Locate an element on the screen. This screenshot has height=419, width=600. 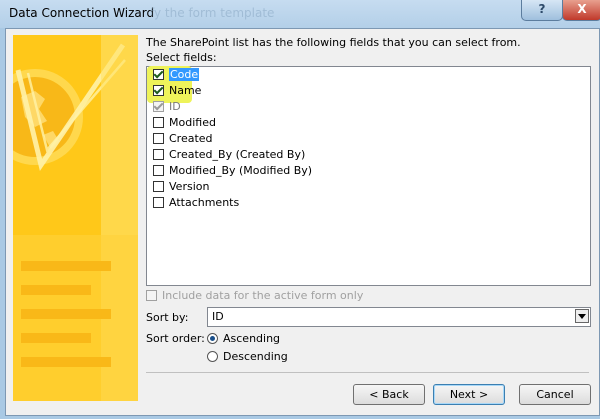
checkbox-created is located at coordinates (158, 138).